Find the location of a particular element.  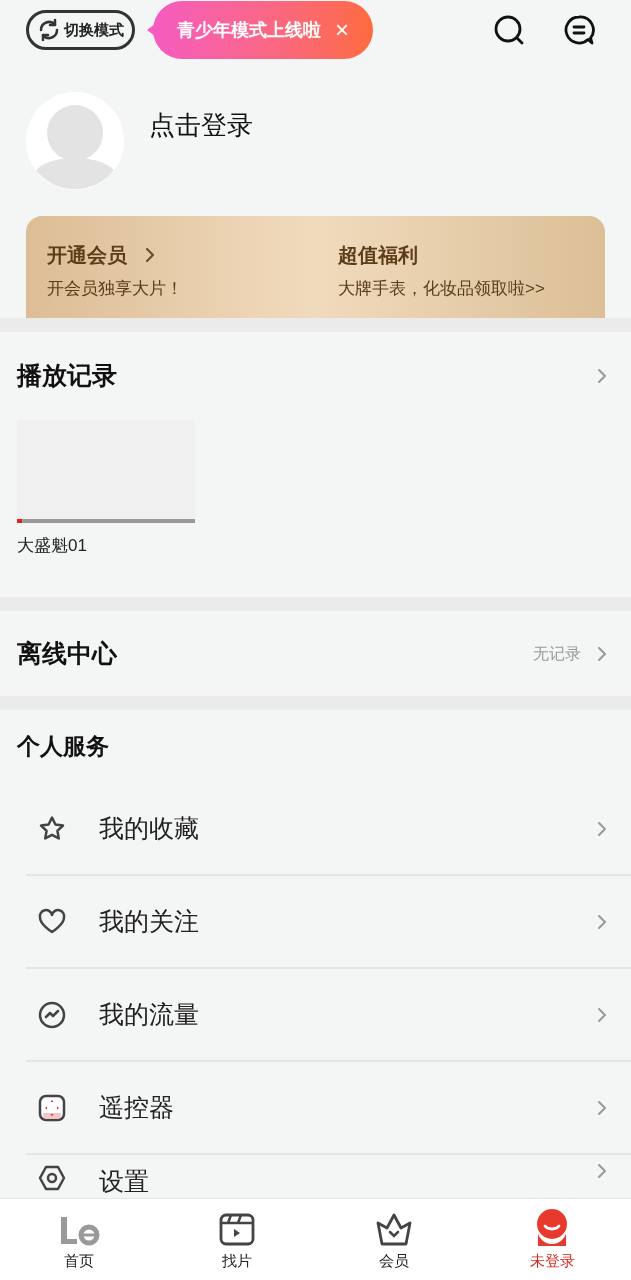

vip-subtitle: 开会员独享大片！ is located at coordinates (115, 289).